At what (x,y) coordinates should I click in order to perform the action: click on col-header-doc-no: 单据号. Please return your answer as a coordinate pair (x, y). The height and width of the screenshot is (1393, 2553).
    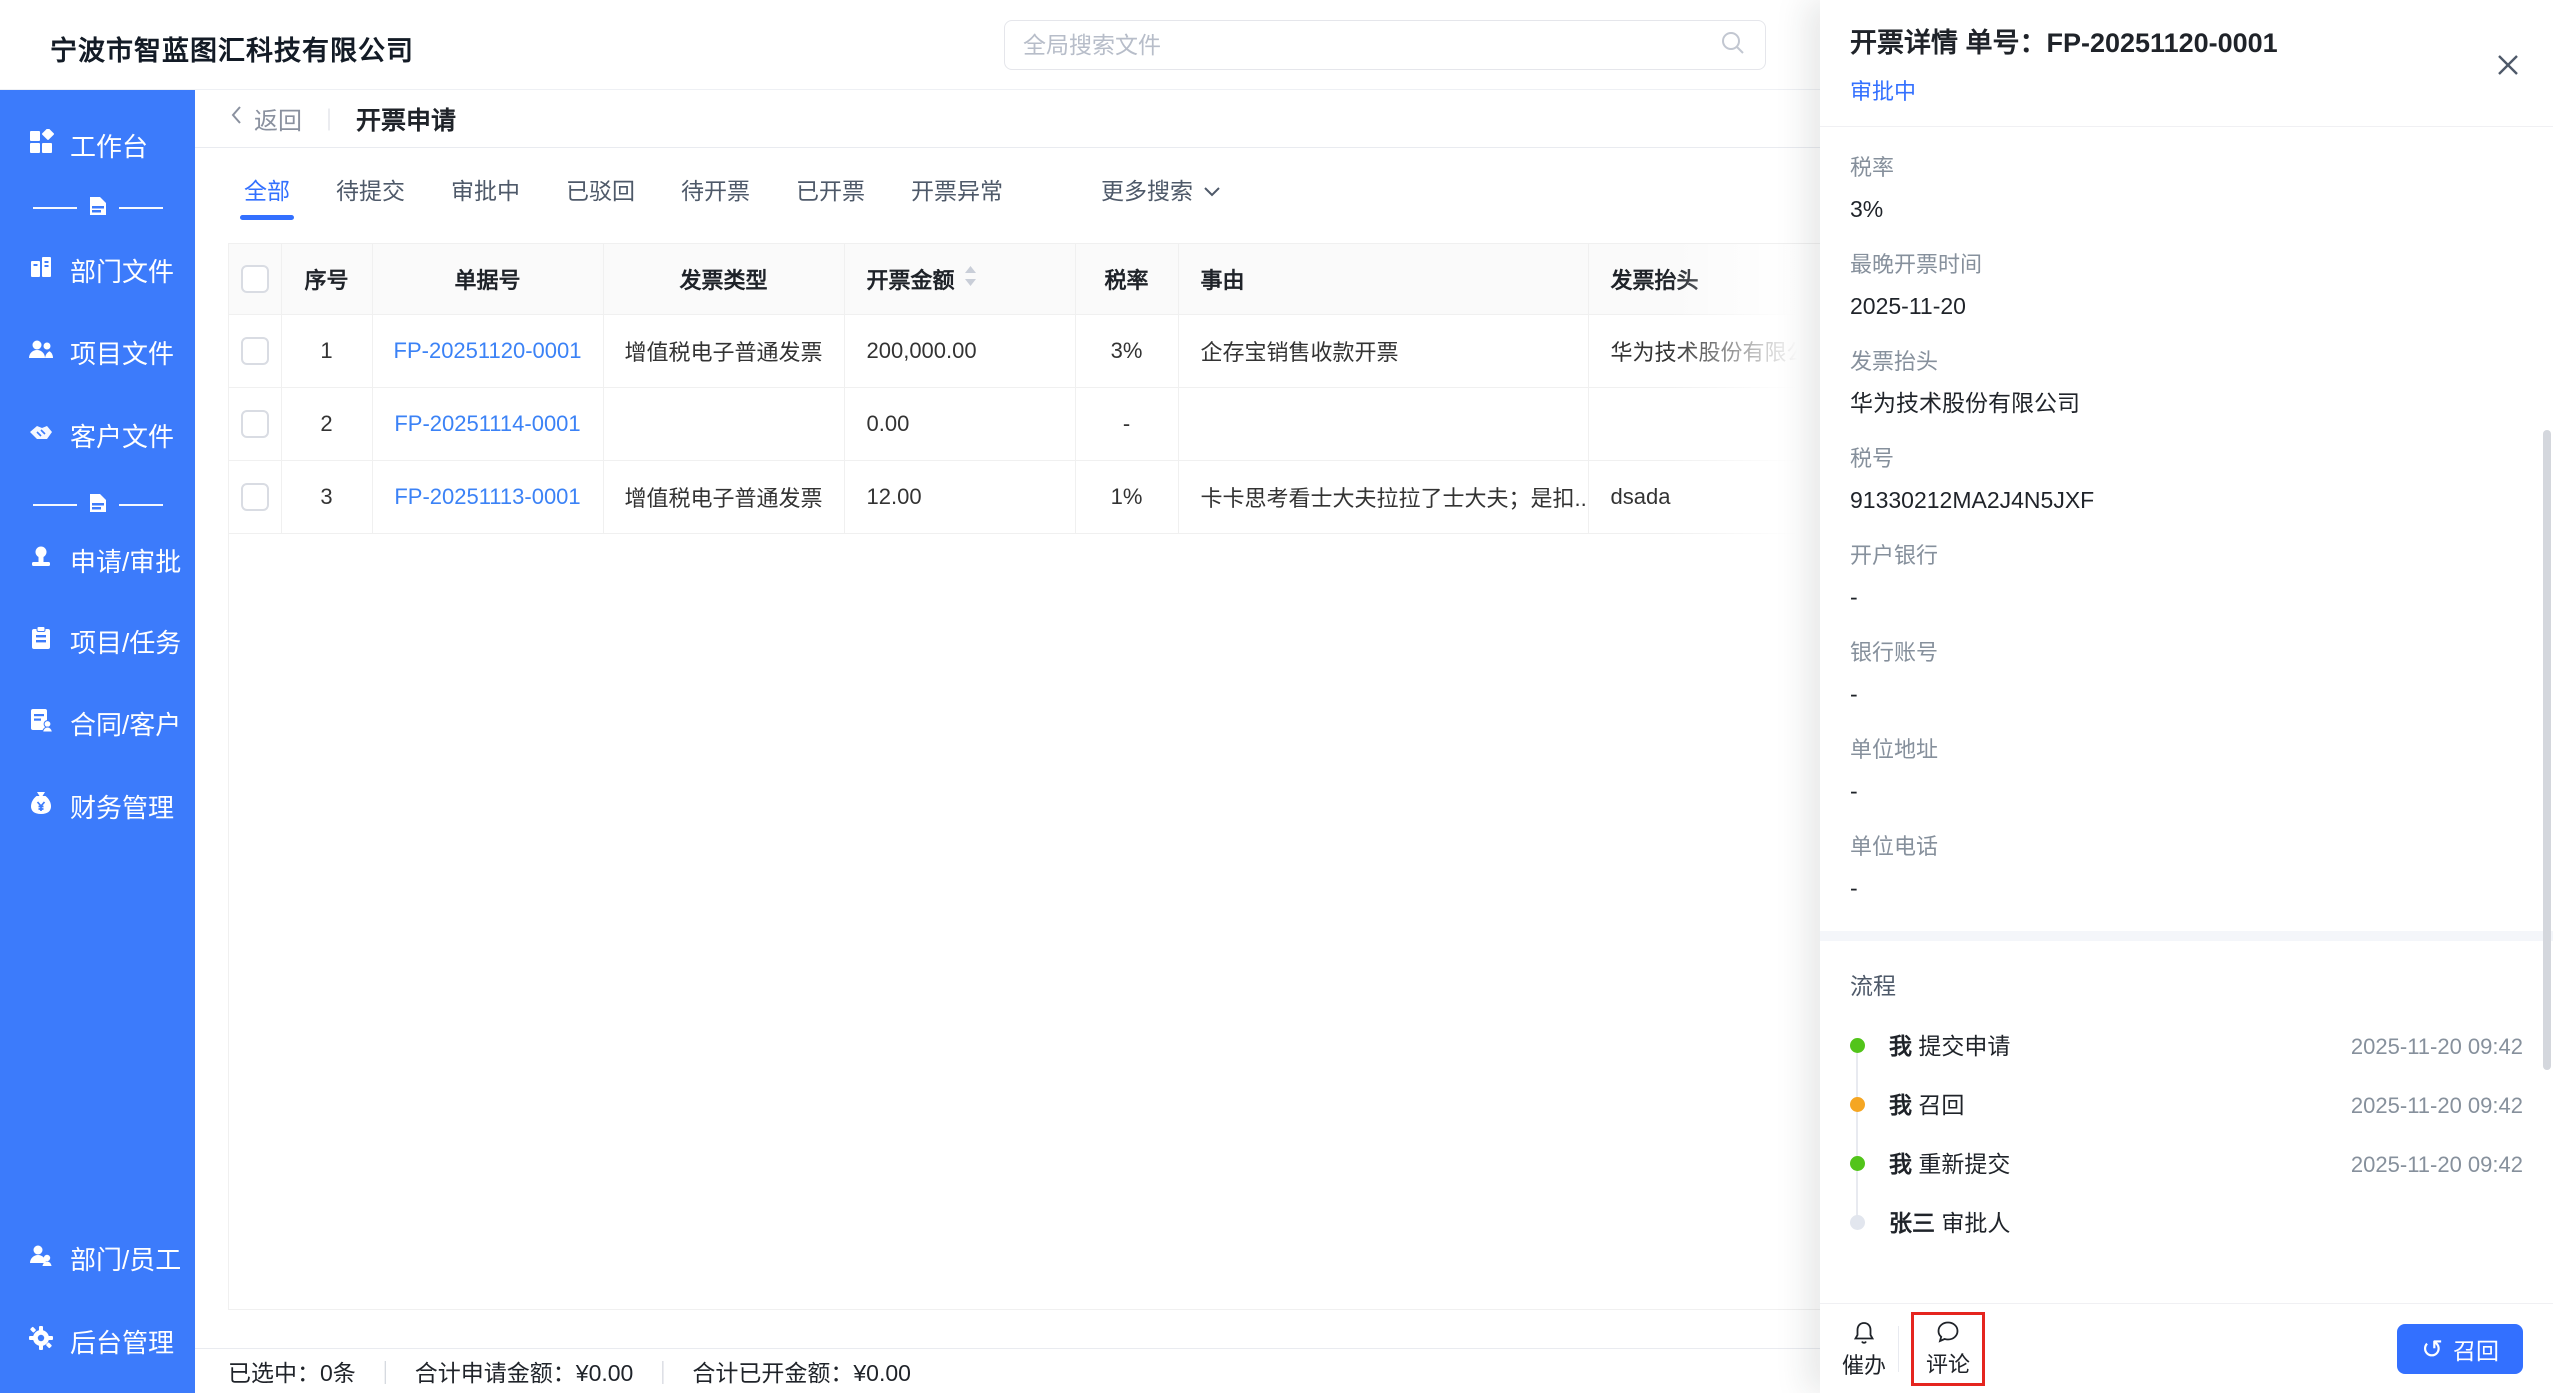
    Looking at the image, I should click on (488, 279).